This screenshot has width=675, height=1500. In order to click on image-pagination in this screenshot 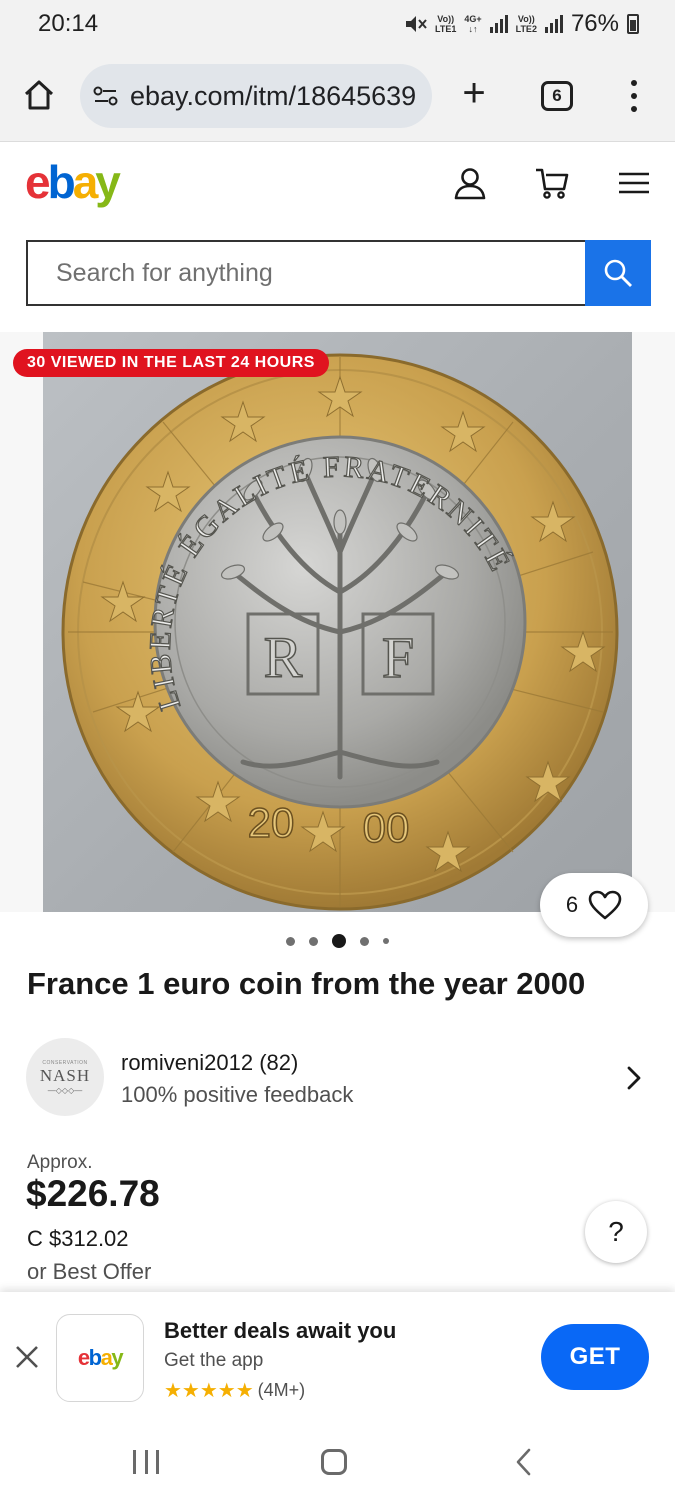, I will do `click(337, 941)`.